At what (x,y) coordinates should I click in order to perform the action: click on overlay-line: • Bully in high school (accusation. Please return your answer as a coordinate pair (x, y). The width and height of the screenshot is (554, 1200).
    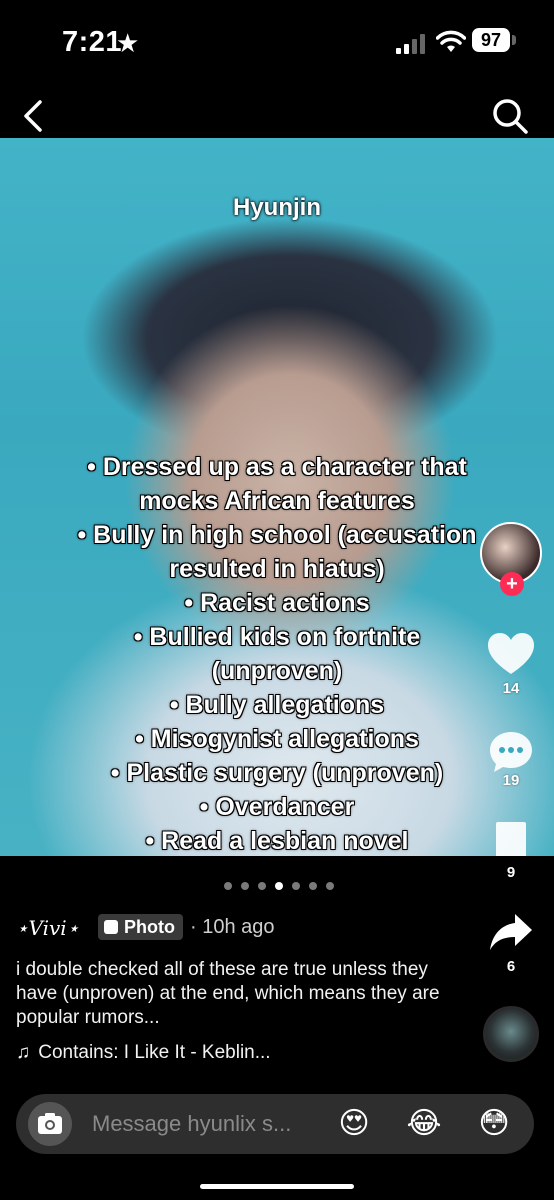
    Looking at the image, I should click on (277, 535).